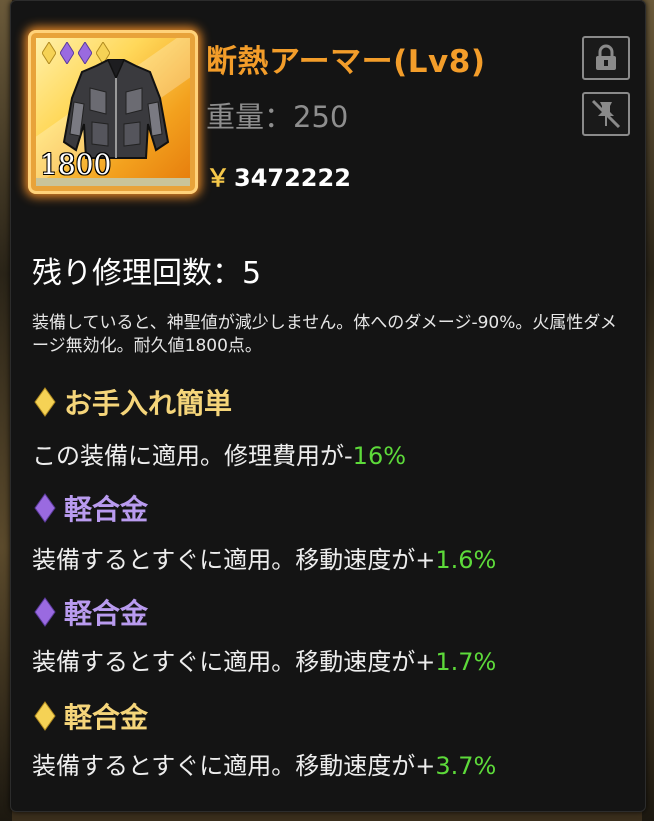  Describe the element at coordinates (292, 178) in the screenshot. I see `item-price-value: 3472222` at that location.